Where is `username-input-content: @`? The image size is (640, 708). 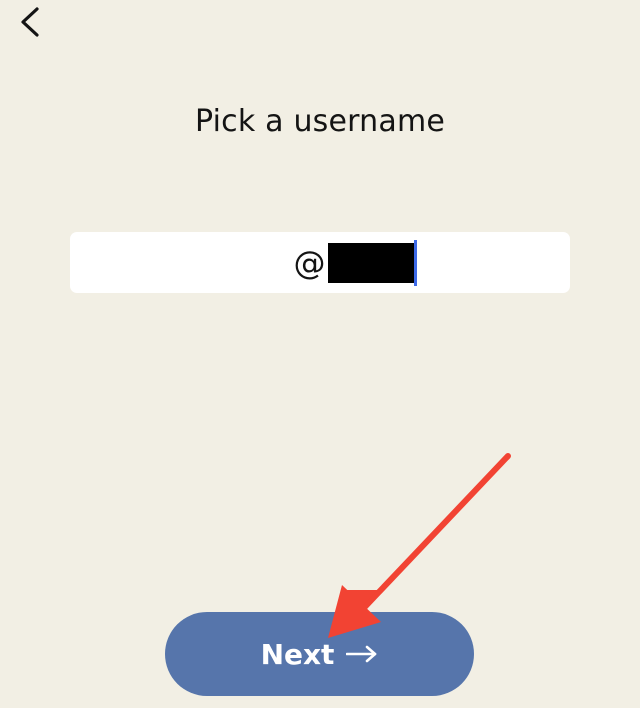 username-input-content: @ is located at coordinates (355, 262).